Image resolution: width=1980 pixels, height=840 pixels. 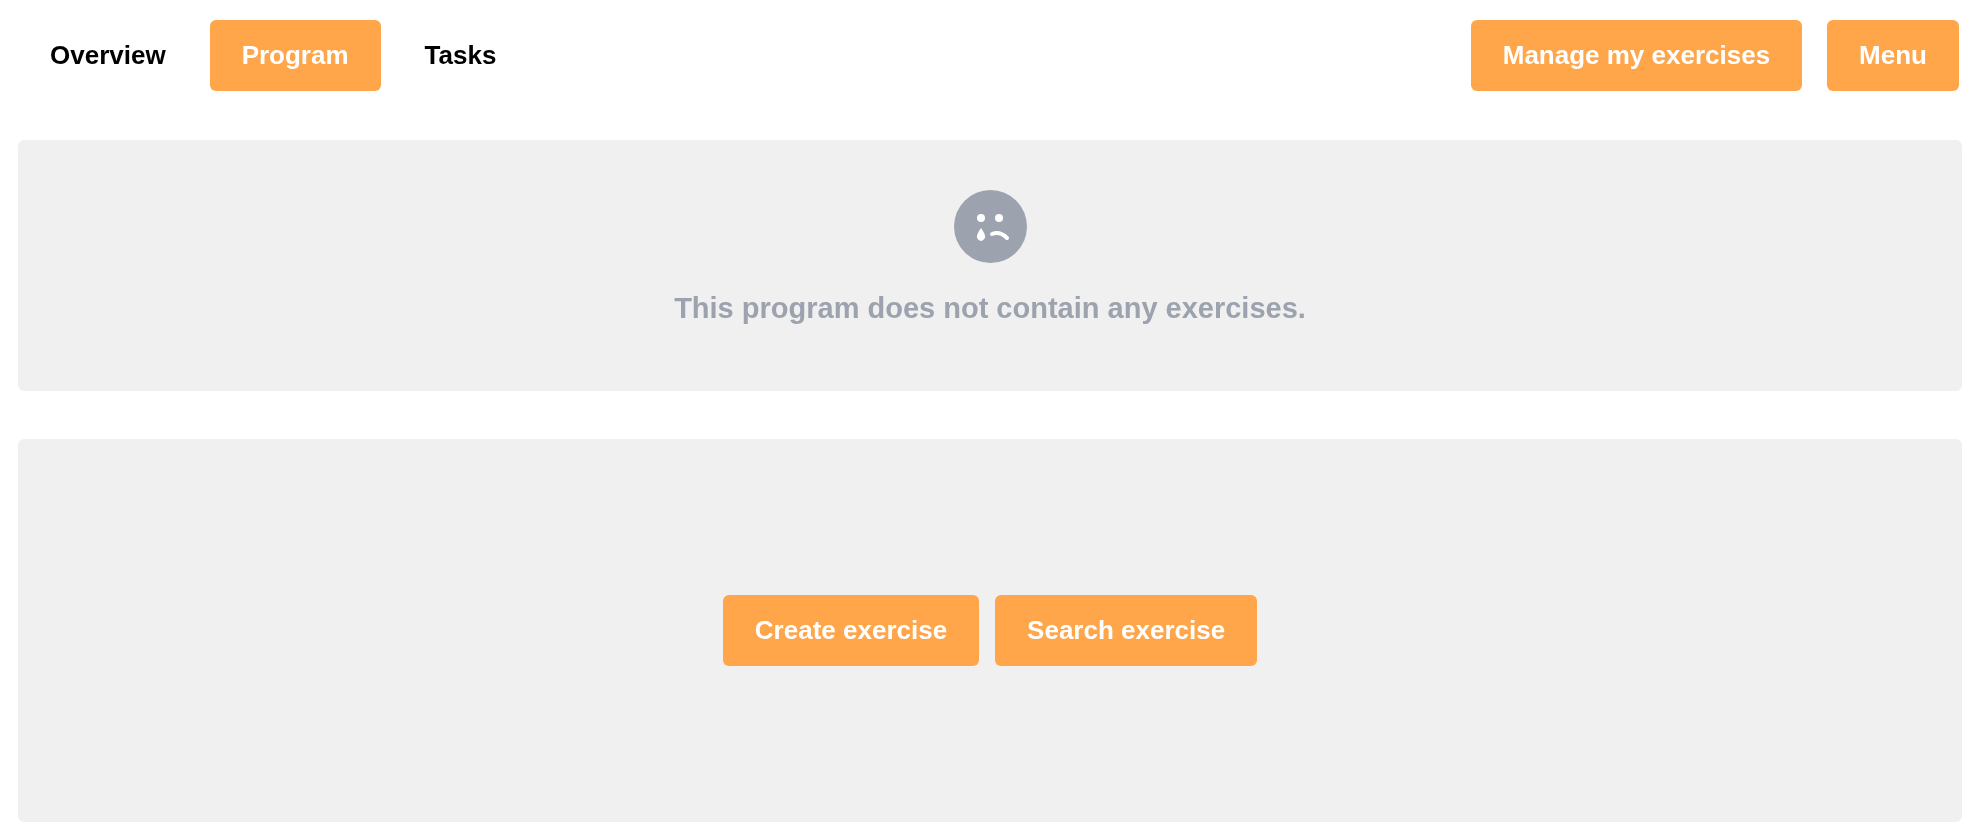 I want to click on tab: Overview, so click(x=108, y=55).